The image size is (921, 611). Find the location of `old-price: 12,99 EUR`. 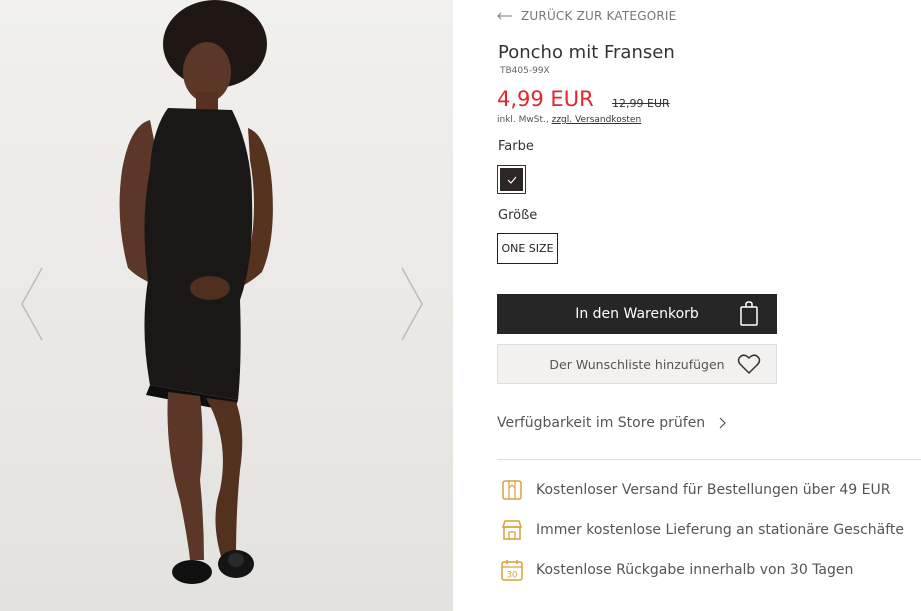

old-price: 12,99 EUR is located at coordinates (641, 103).